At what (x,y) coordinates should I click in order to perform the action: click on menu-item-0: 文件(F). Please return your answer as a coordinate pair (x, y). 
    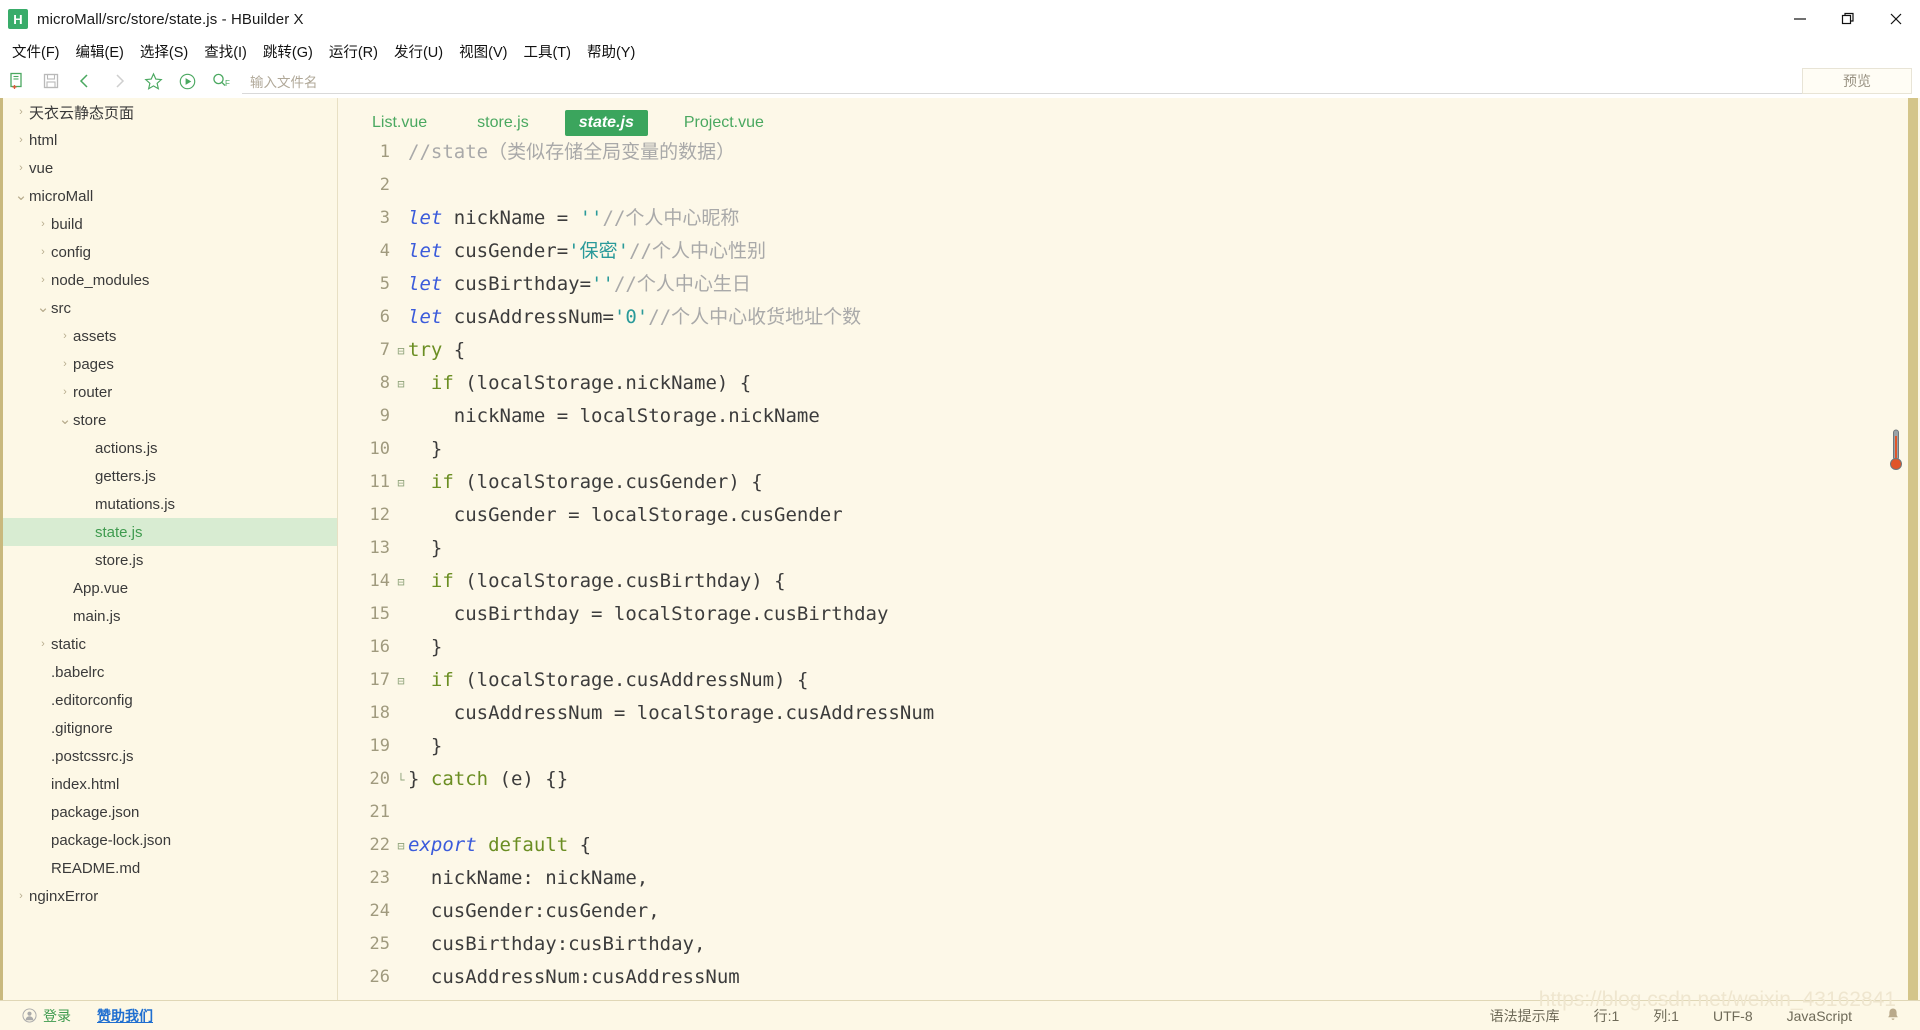
    Looking at the image, I should click on (36, 51).